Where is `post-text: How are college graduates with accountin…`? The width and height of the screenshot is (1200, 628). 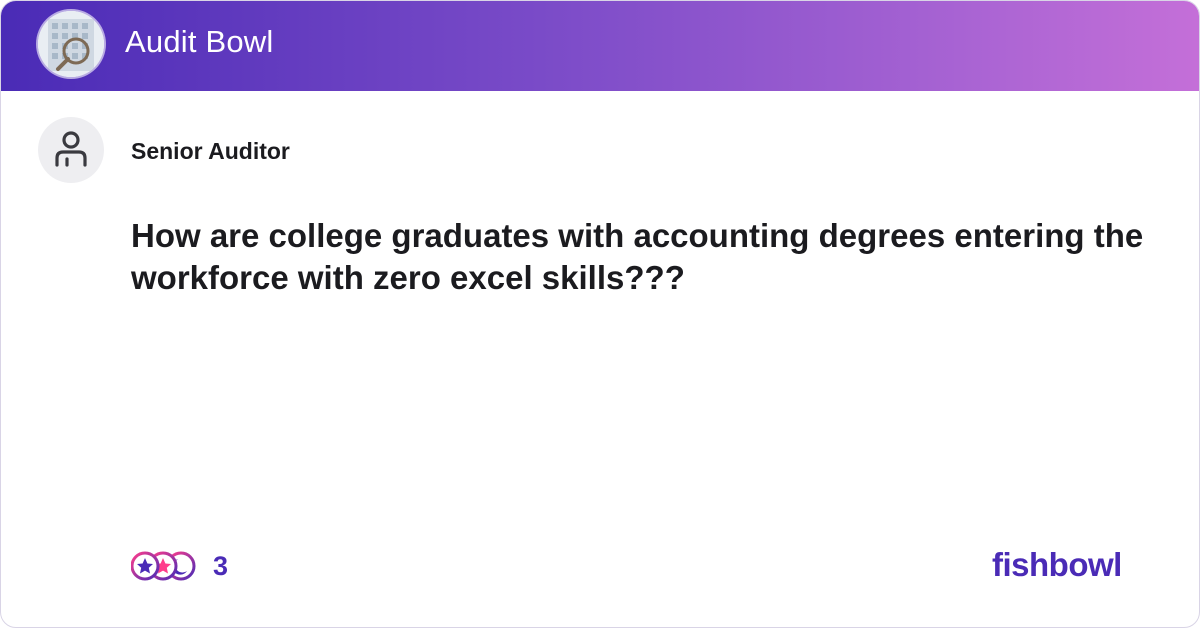 post-text: How are college graduates with accountin… is located at coordinates (637, 256).